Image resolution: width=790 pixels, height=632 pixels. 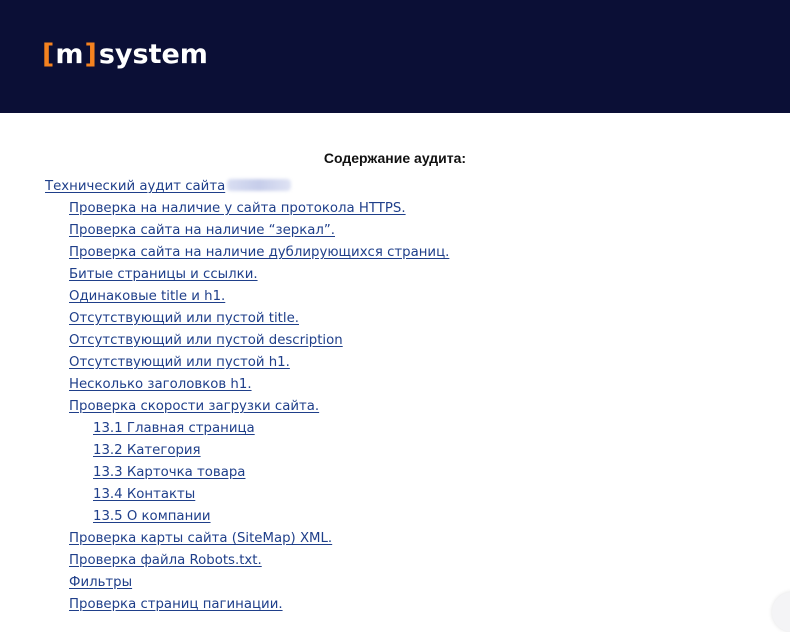 What do you see at coordinates (152, 516) in the screenshot?
I see `toc-link: 13.5 О компании` at bounding box center [152, 516].